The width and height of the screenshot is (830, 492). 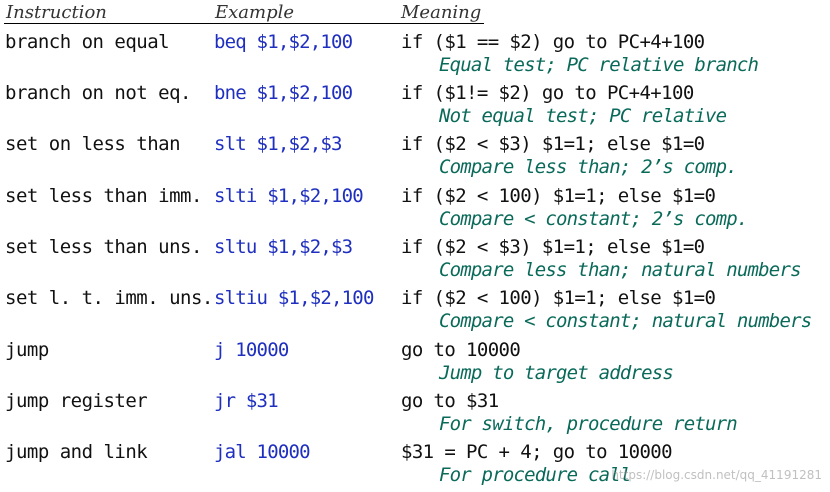 I want to click on instruction-comment: Not equal test; PC relative, so click(x=583, y=116).